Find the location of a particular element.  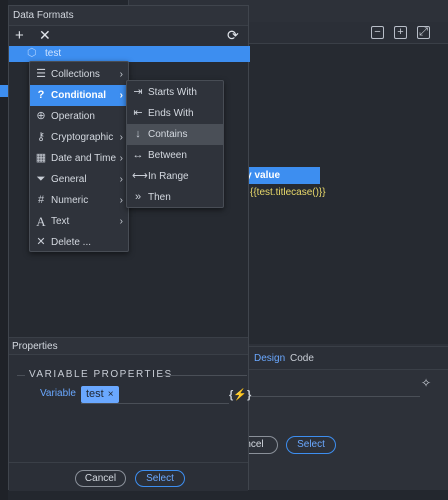

between-icon: ↔ is located at coordinates (138, 155).